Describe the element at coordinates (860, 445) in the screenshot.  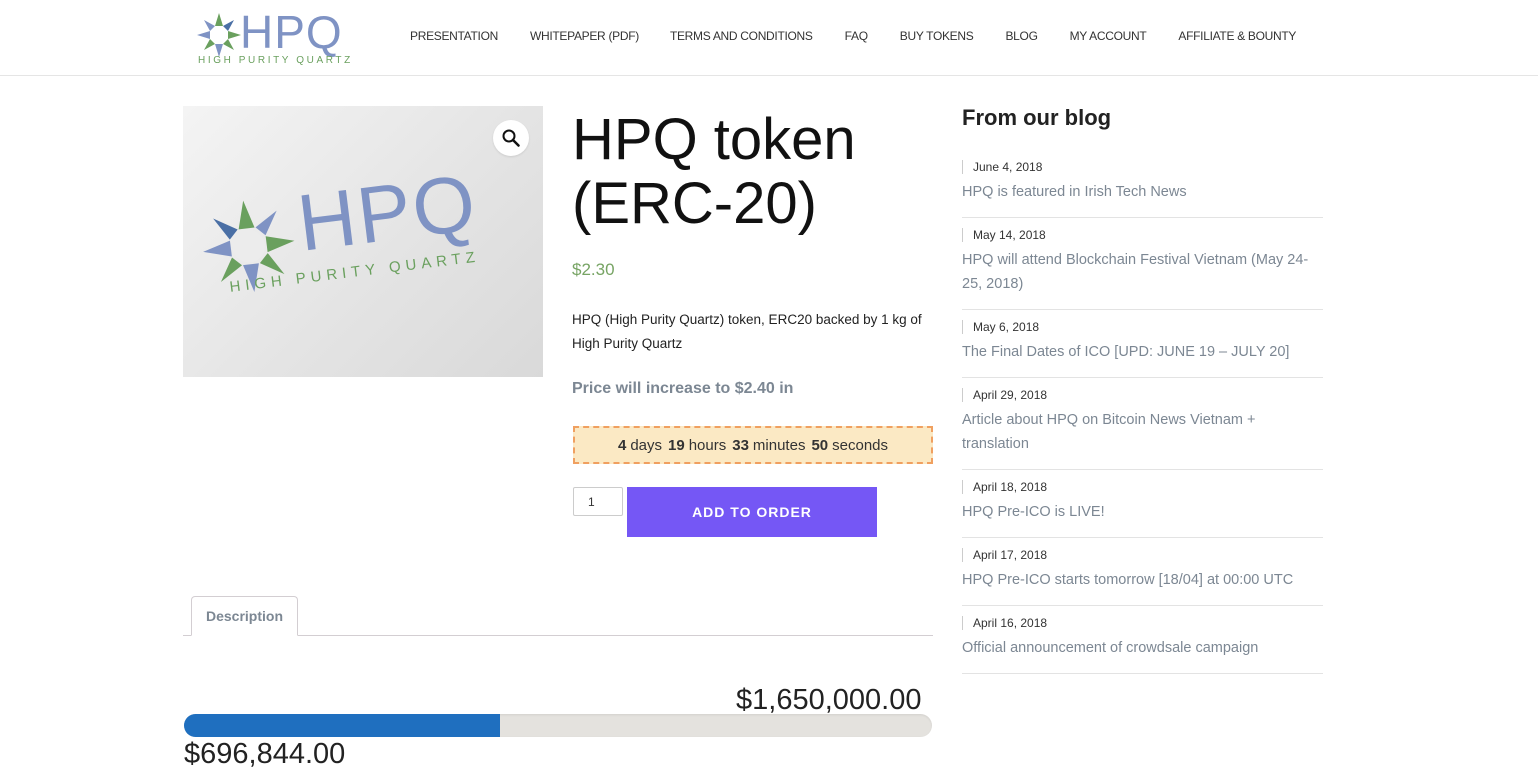
I see `countdown-seconds-label: seconds` at that location.